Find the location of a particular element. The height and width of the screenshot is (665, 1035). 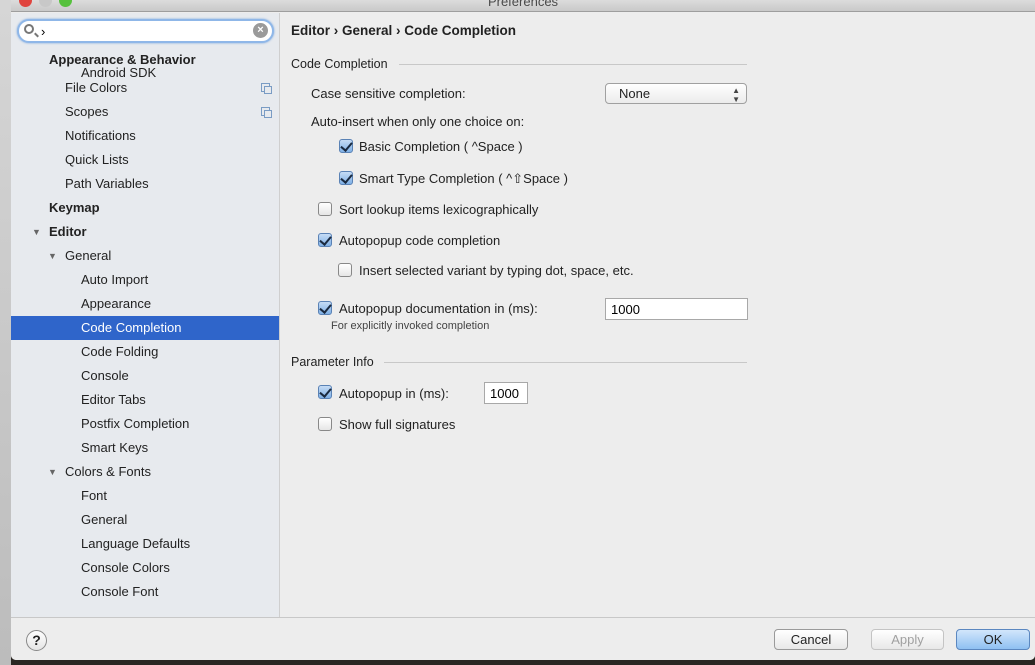

tree-item: Smart Keys is located at coordinates (145, 448).